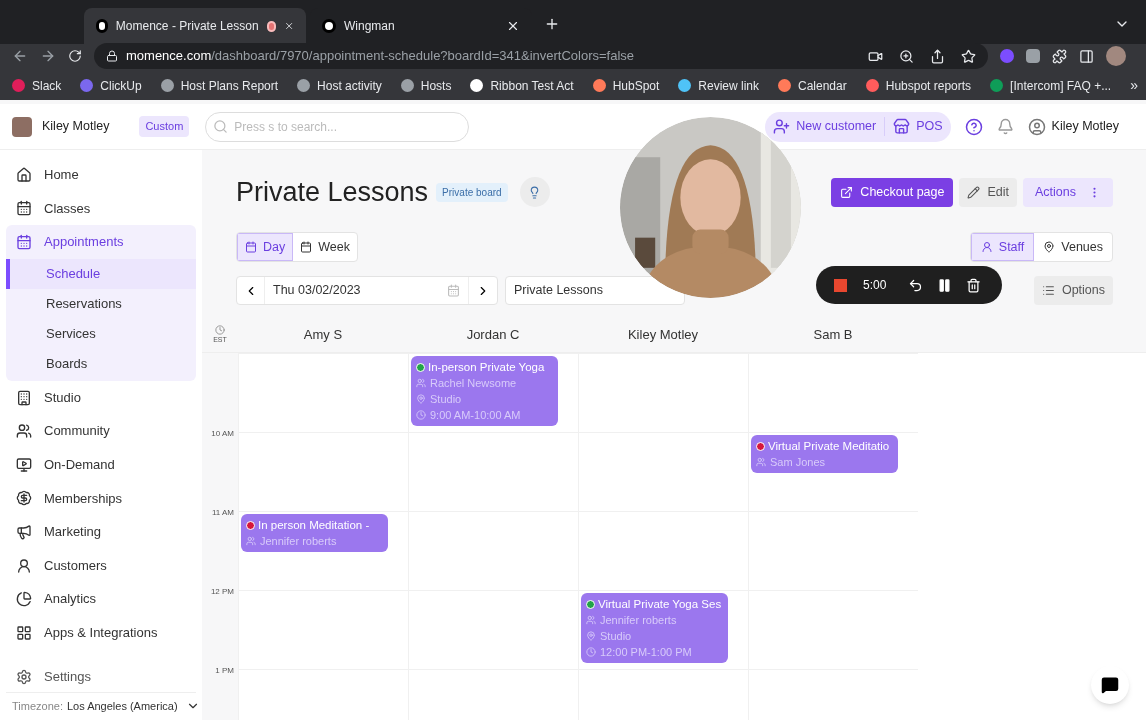 This screenshot has height=720, width=1146. Describe the element at coordinates (101, 242) in the screenshot. I see `sidebar-item: Appointments` at that location.